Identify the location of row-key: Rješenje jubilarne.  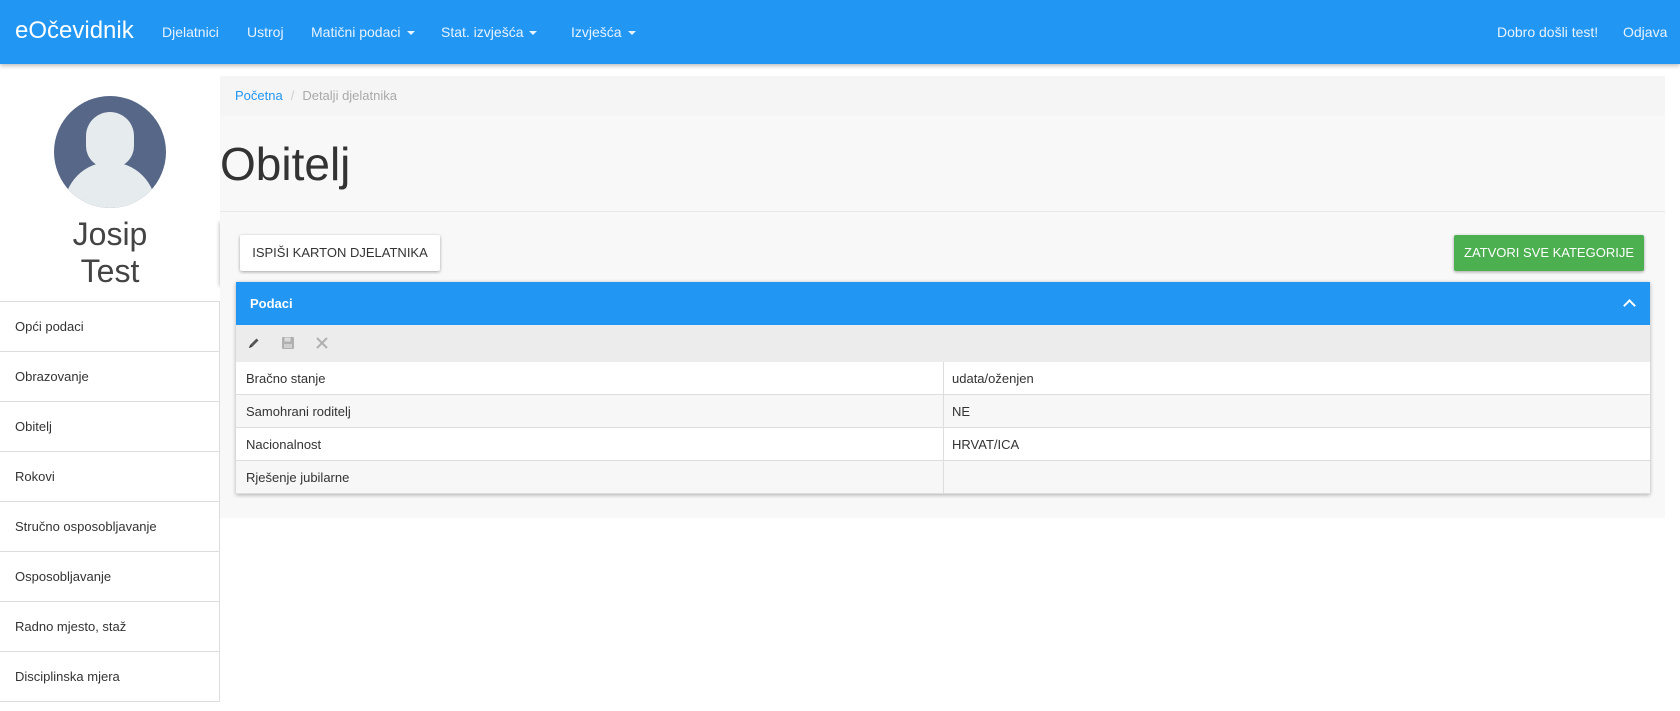
(298, 477).